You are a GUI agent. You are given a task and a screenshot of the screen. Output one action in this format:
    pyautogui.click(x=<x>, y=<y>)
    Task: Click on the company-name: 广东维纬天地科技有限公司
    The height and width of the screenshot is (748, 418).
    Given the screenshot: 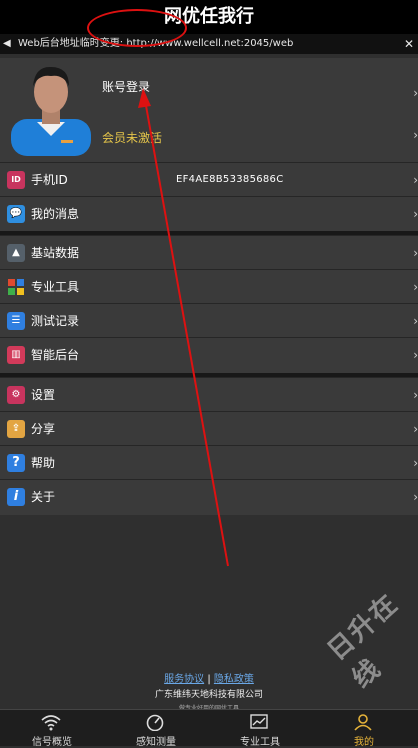 What is the action you would take?
    pyautogui.click(x=208, y=695)
    